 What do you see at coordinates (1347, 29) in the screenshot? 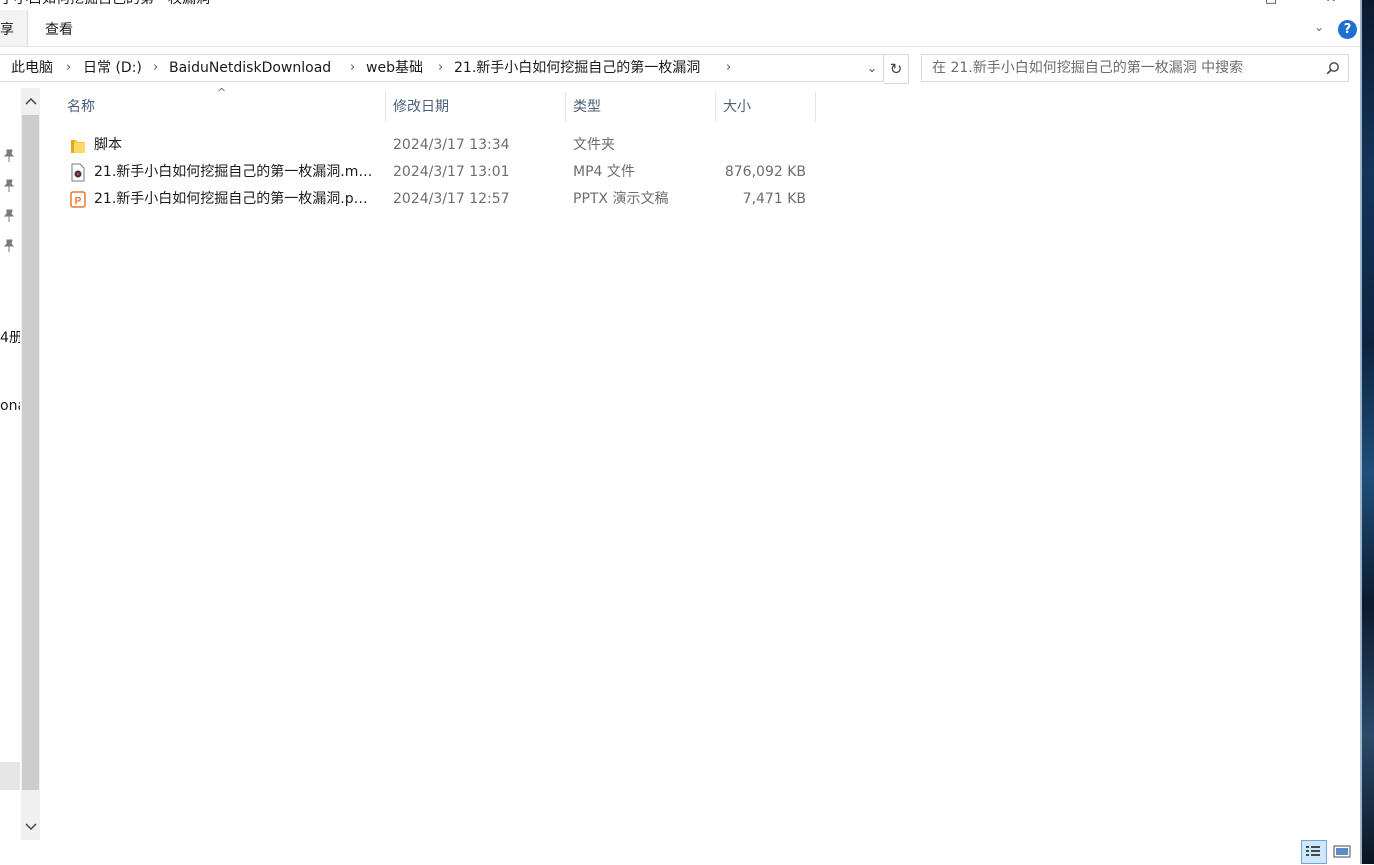
I see `help-icon: ?` at bounding box center [1347, 29].